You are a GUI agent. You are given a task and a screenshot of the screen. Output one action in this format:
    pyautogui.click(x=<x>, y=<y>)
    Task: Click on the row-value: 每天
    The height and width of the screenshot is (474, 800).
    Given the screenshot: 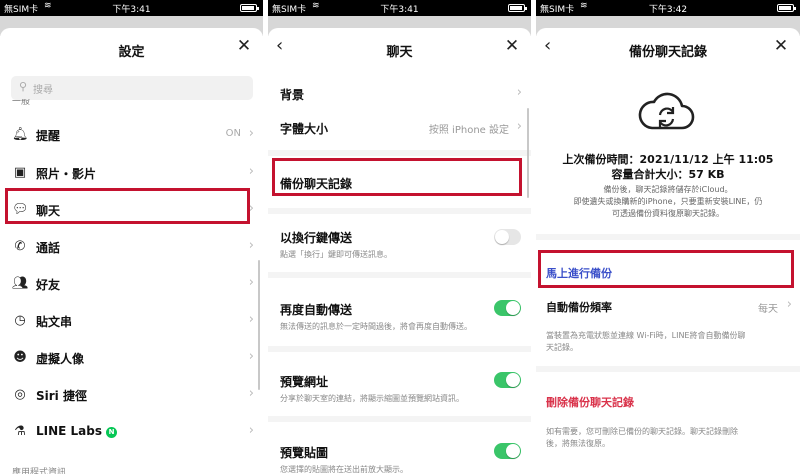 What is the action you would take?
    pyautogui.click(x=768, y=309)
    